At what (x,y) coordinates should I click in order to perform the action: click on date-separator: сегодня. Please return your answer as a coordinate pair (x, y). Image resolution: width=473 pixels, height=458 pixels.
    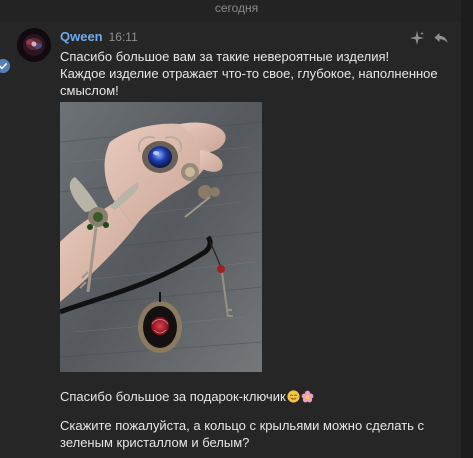
    Looking at the image, I should click on (236, 8).